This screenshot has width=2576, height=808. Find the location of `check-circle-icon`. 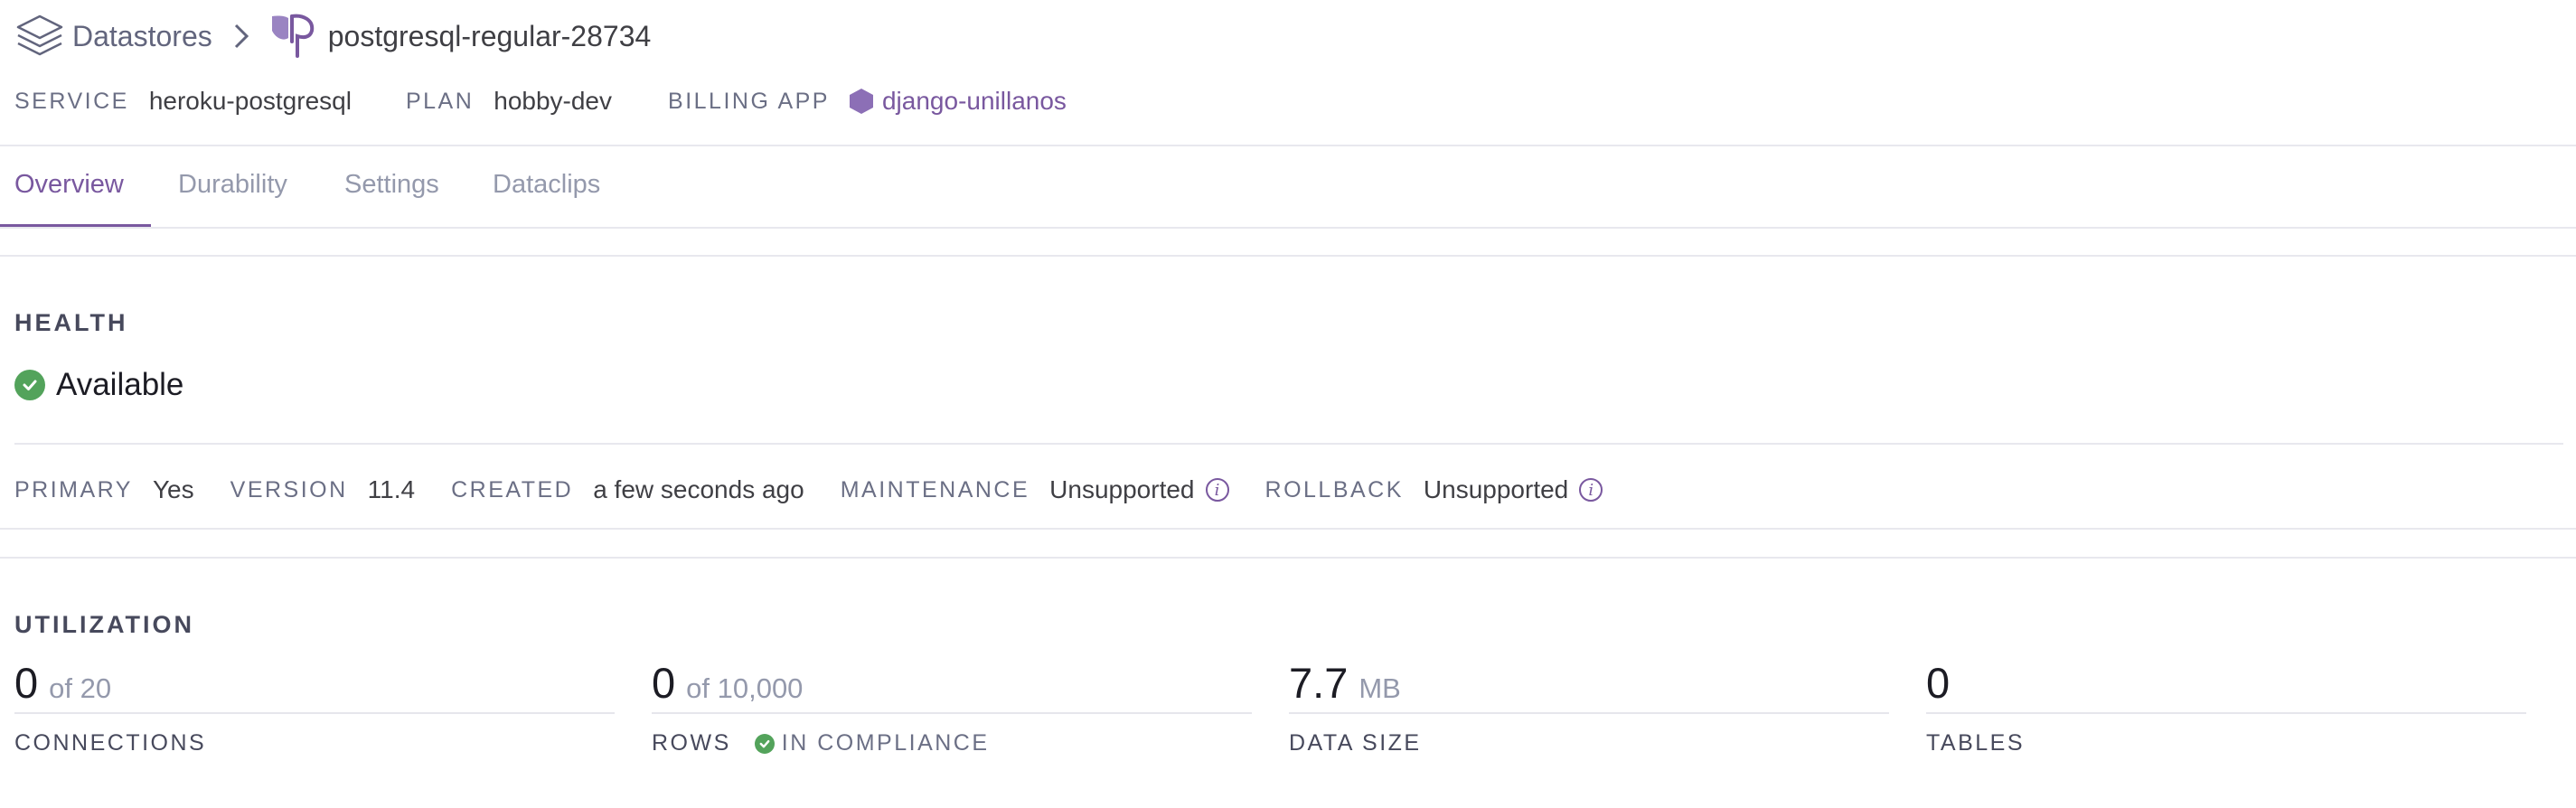

check-circle-icon is located at coordinates (29, 385).